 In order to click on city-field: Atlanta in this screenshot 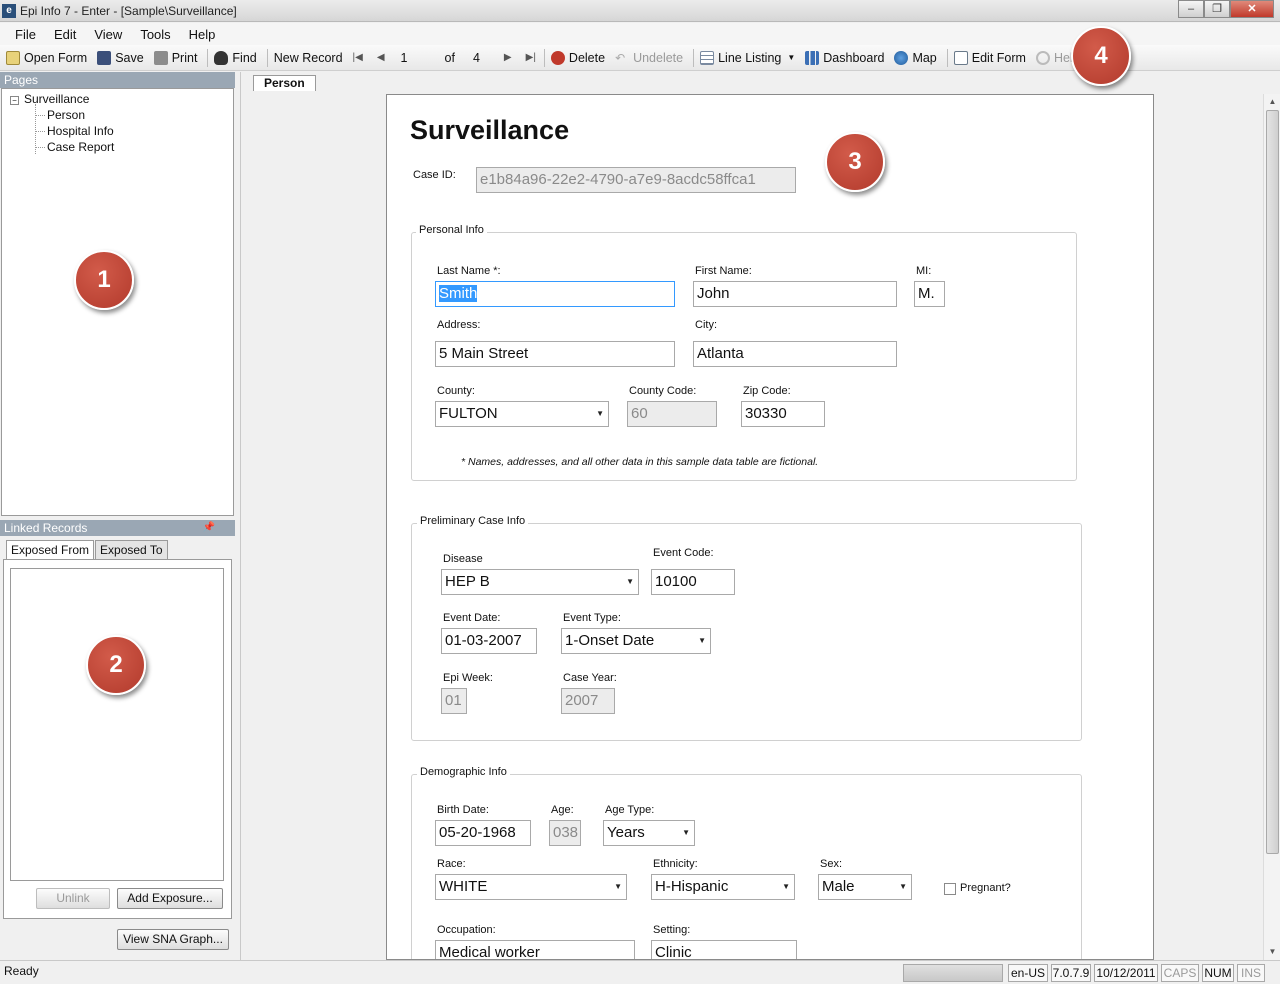, I will do `click(795, 354)`.